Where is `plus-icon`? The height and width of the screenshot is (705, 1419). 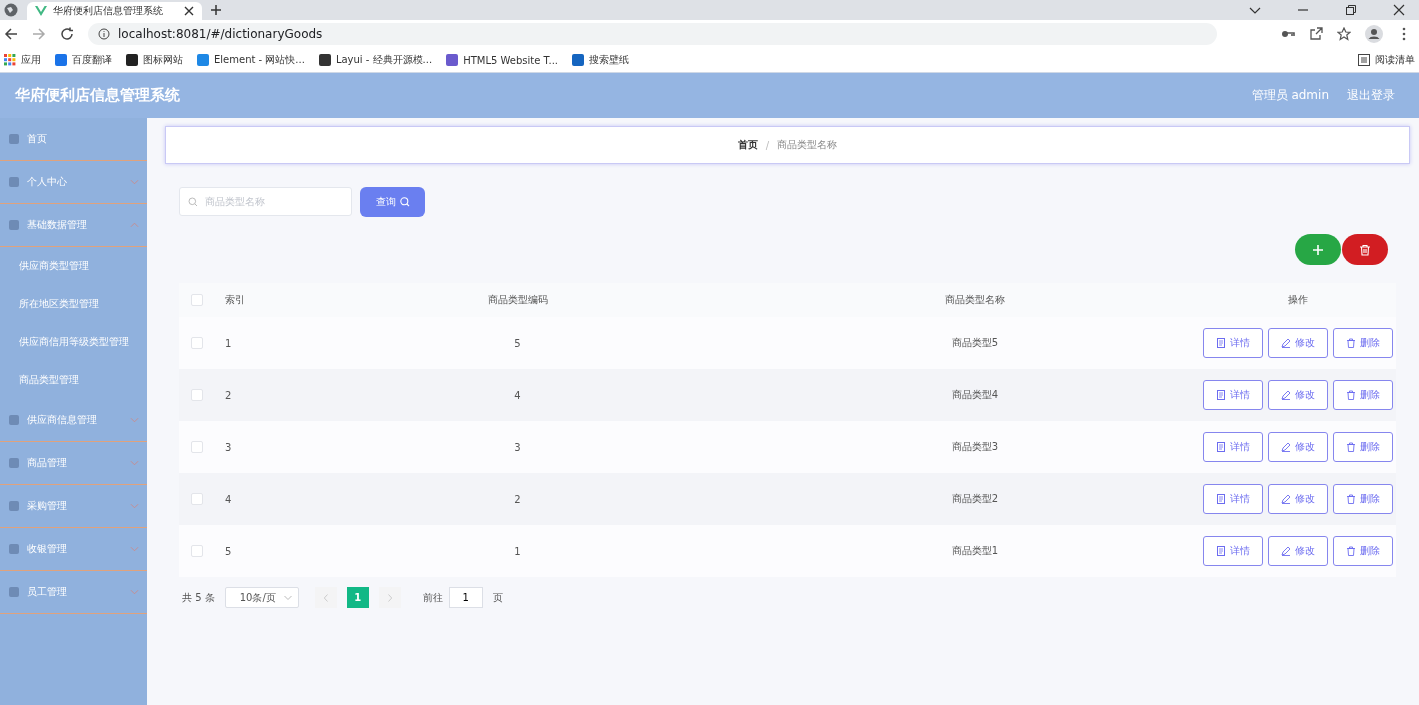
plus-icon is located at coordinates (1318, 249).